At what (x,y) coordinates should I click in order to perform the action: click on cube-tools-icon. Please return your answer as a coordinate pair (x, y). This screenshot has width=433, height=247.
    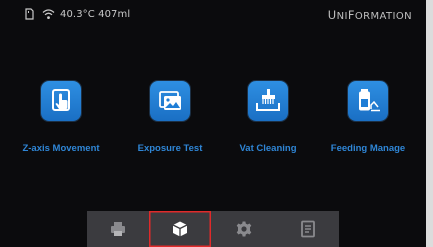
    Looking at the image, I should click on (180, 229).